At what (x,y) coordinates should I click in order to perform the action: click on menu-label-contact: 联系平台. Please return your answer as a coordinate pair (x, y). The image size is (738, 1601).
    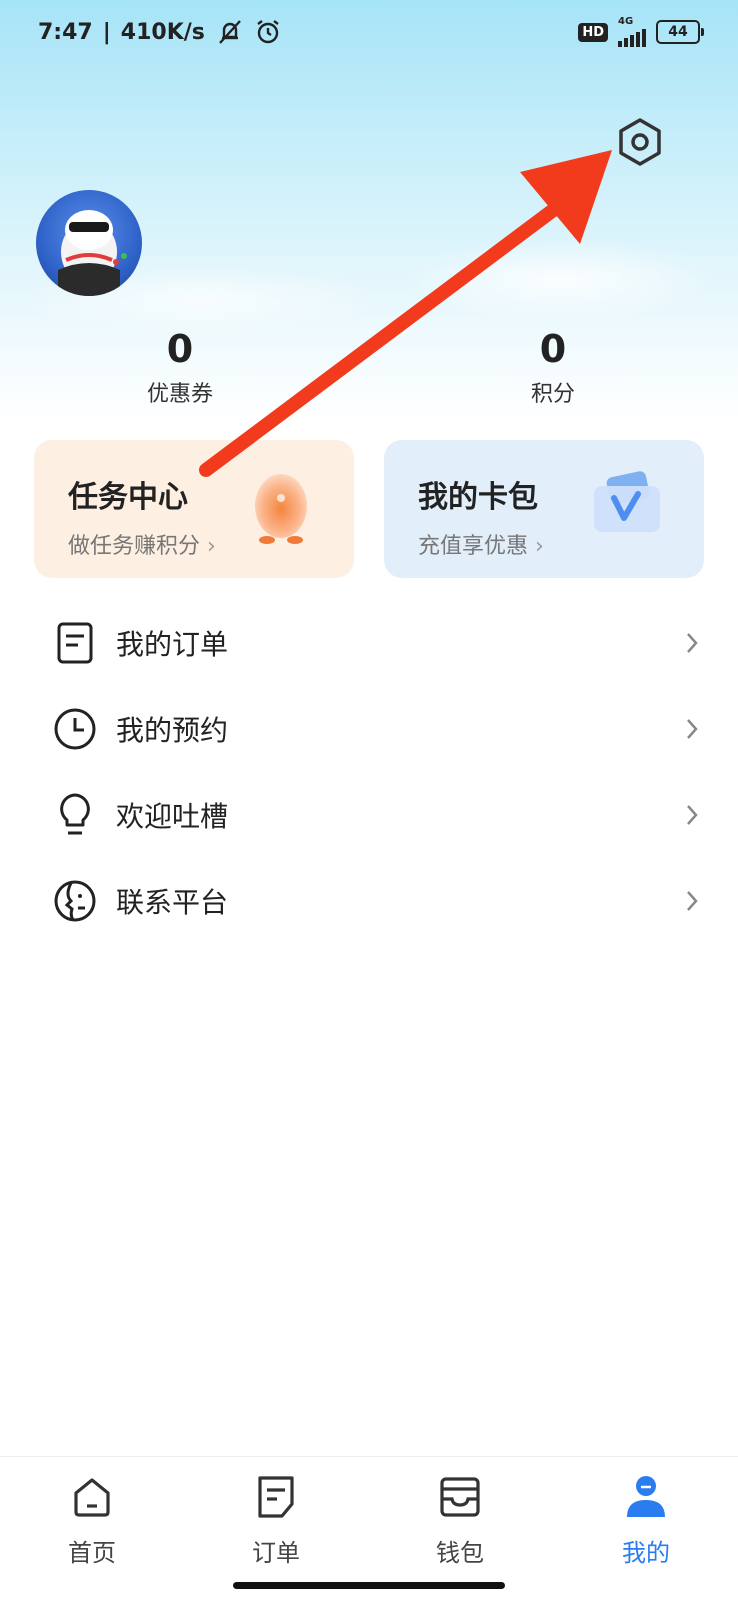
    Looking at the image, I should click on (172, 902).